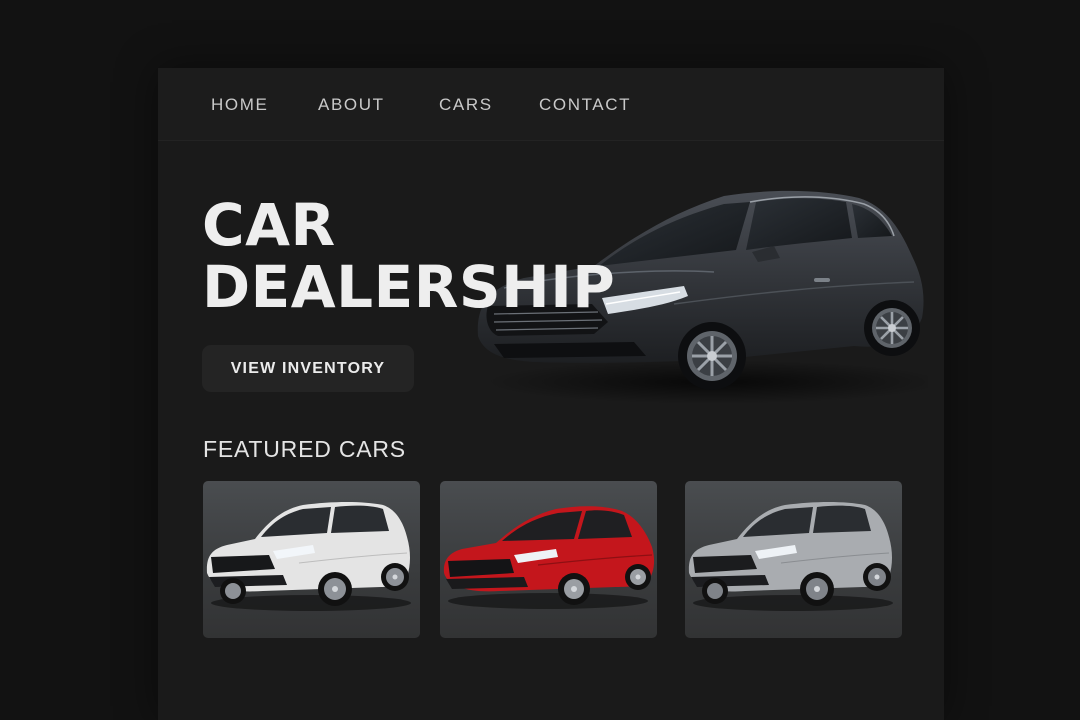 The height and width of the screenshot is (720, 1080). Describe the element at coordinates (790, 556) in the screenshot. I see `silver-suv-image` at that location.